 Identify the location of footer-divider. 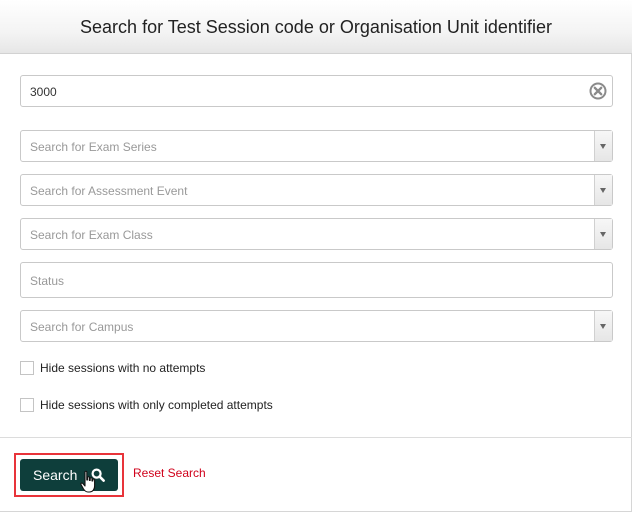
(316, 437).